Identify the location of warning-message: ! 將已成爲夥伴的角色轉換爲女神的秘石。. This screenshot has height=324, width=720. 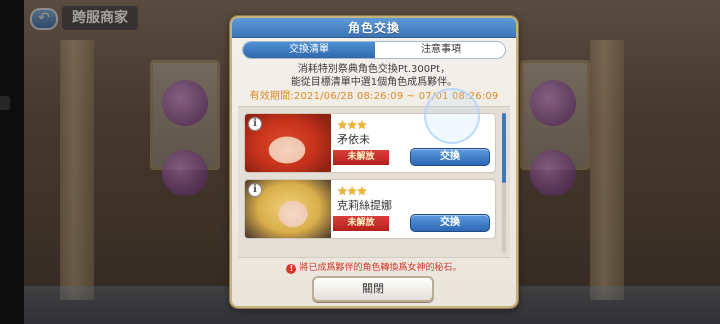
(374, 268).